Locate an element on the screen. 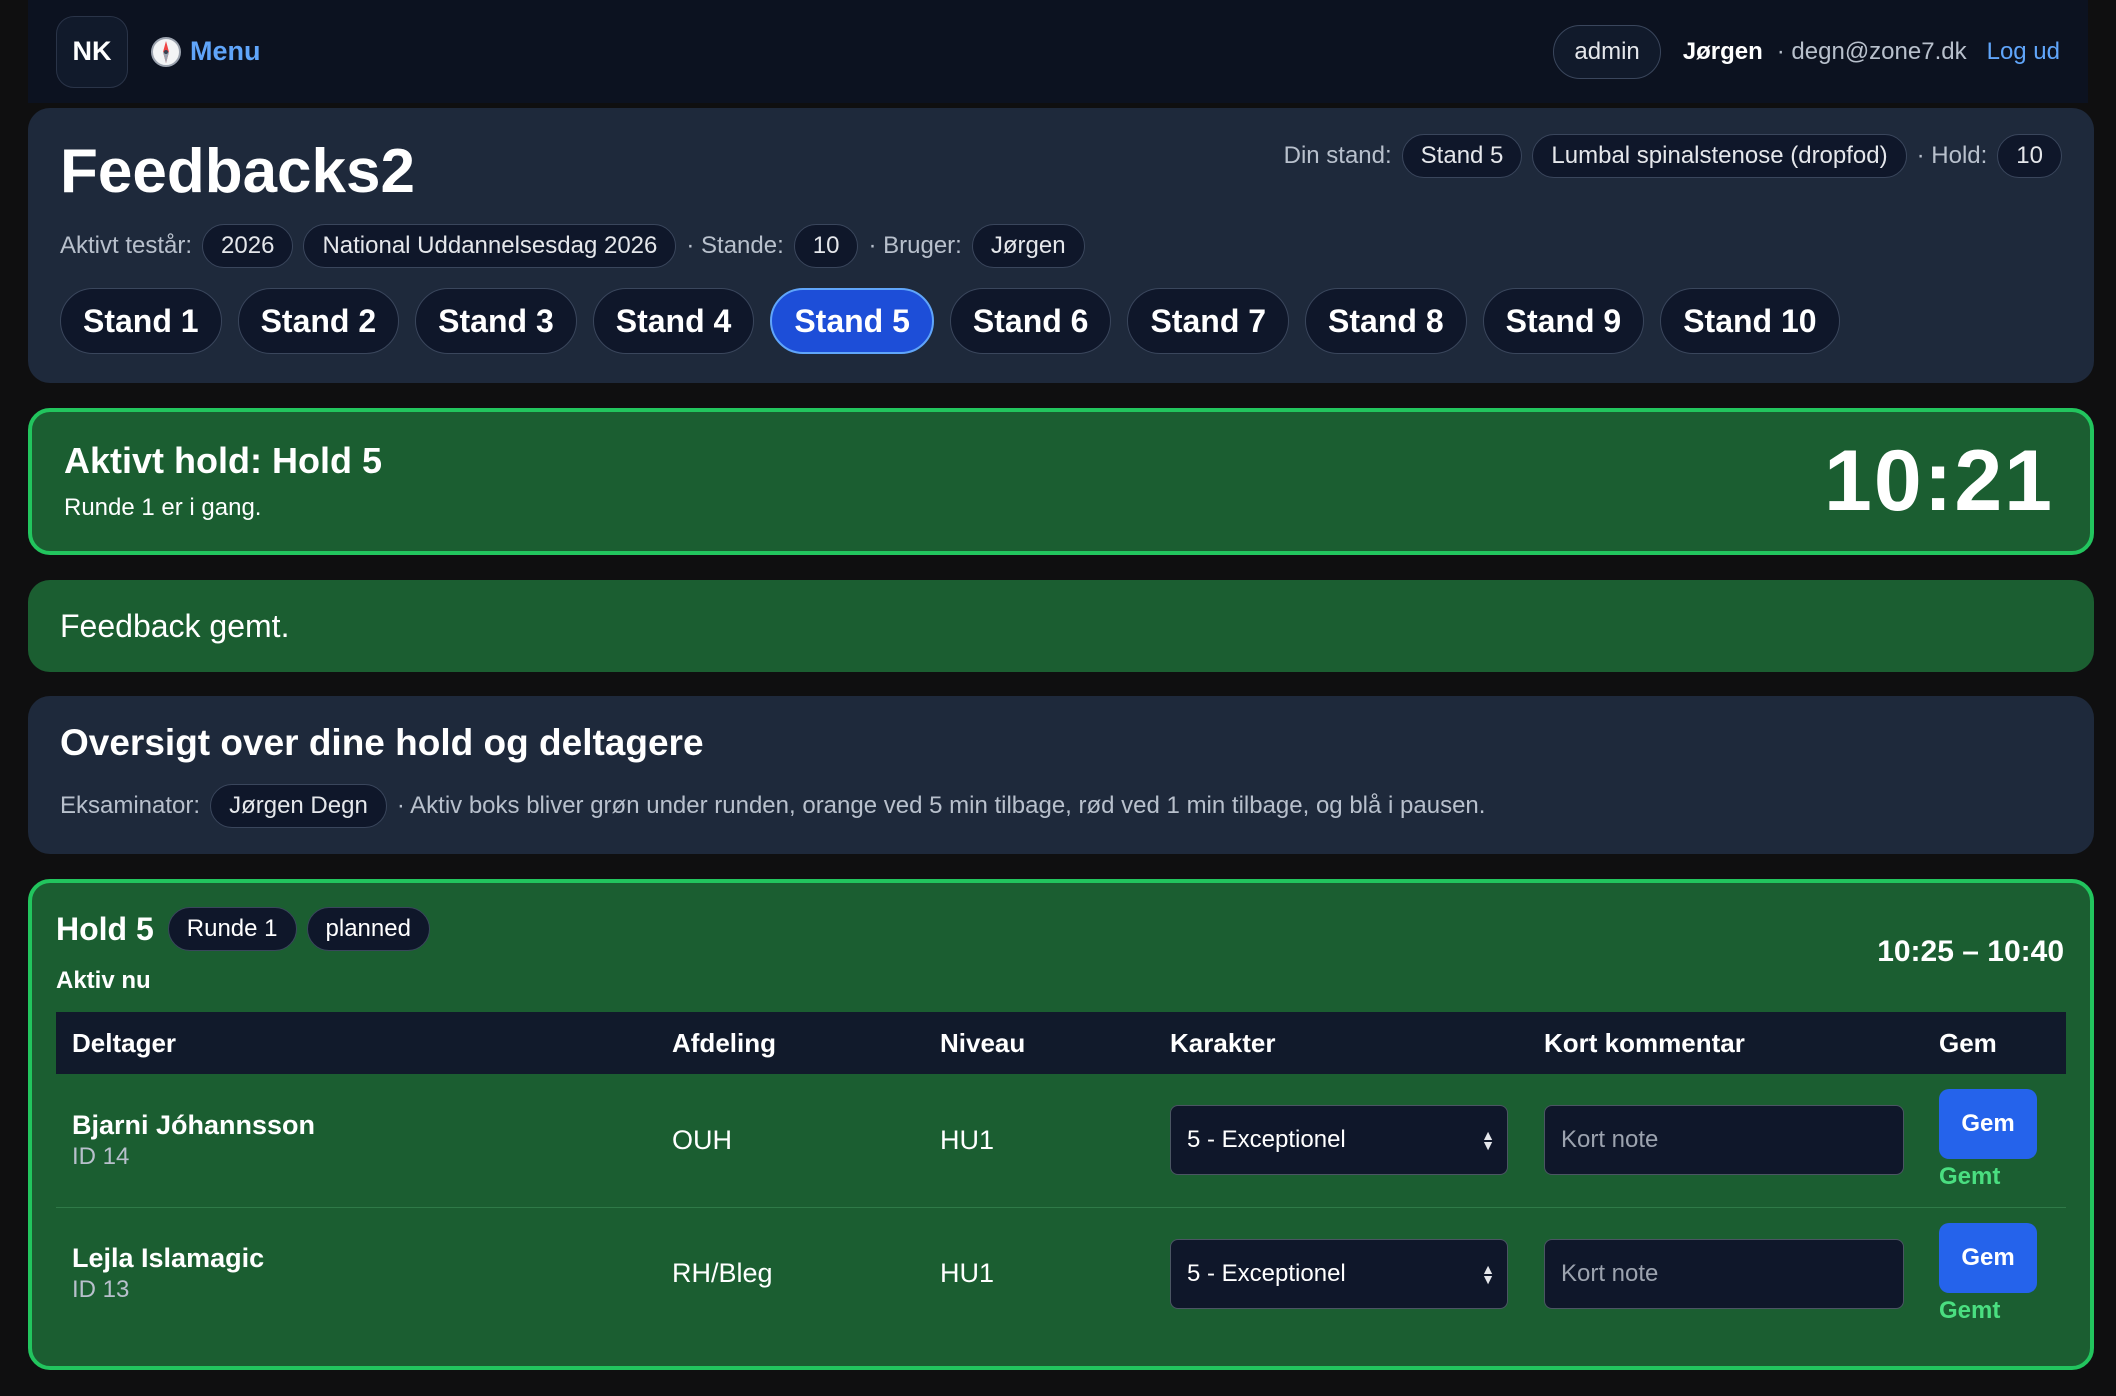 Image resolution: width=2116 pixels, height=1396 pixels. participant-name: Lejla Islamagic is located at coordinates (168, 1258).